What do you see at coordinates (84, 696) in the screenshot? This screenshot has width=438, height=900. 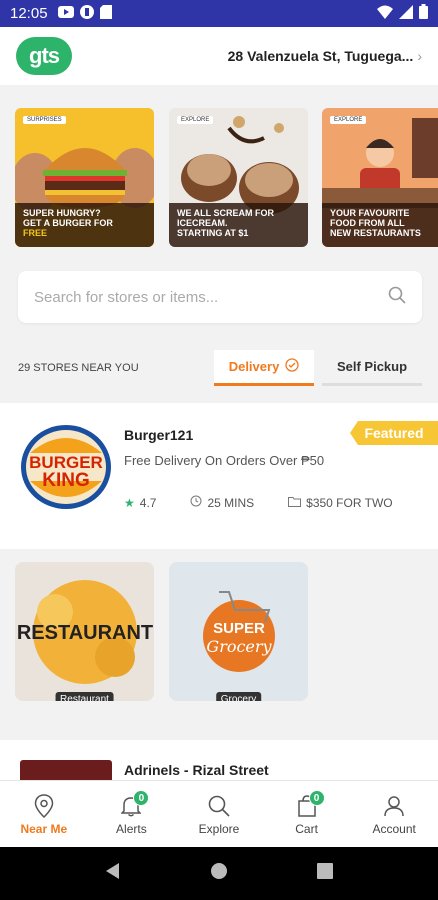 I see `category-label: Restaurant` at bounding box center [84, 696].